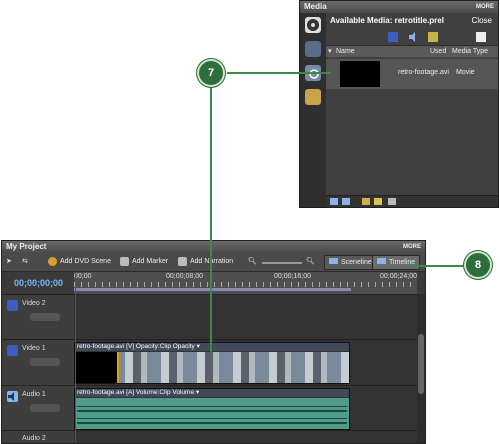  I want to click on current-timecode: 00;00;00;00, so click(38, 283).